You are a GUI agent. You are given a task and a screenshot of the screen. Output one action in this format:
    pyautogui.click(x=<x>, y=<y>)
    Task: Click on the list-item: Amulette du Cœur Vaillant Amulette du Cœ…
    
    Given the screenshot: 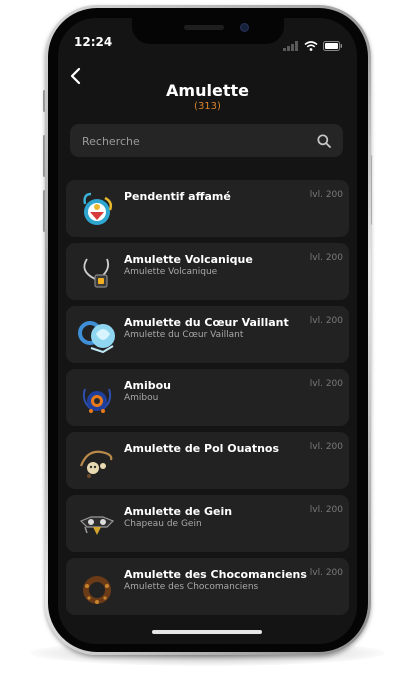 What is the action you would take?
    pyautogui.click(x=207, y=334)
    